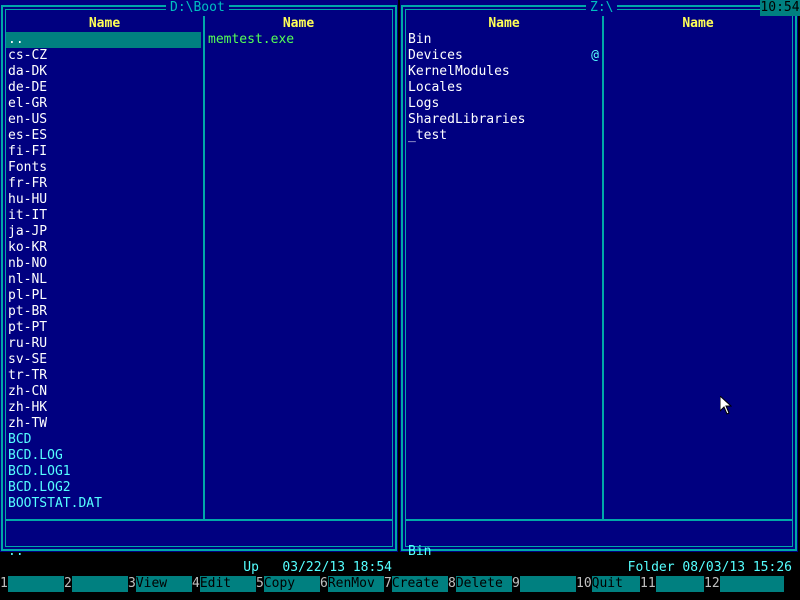 The width and height of the screenshot is (800, 600). I want to click on file-list-item: da-DK, so click(103, 72).